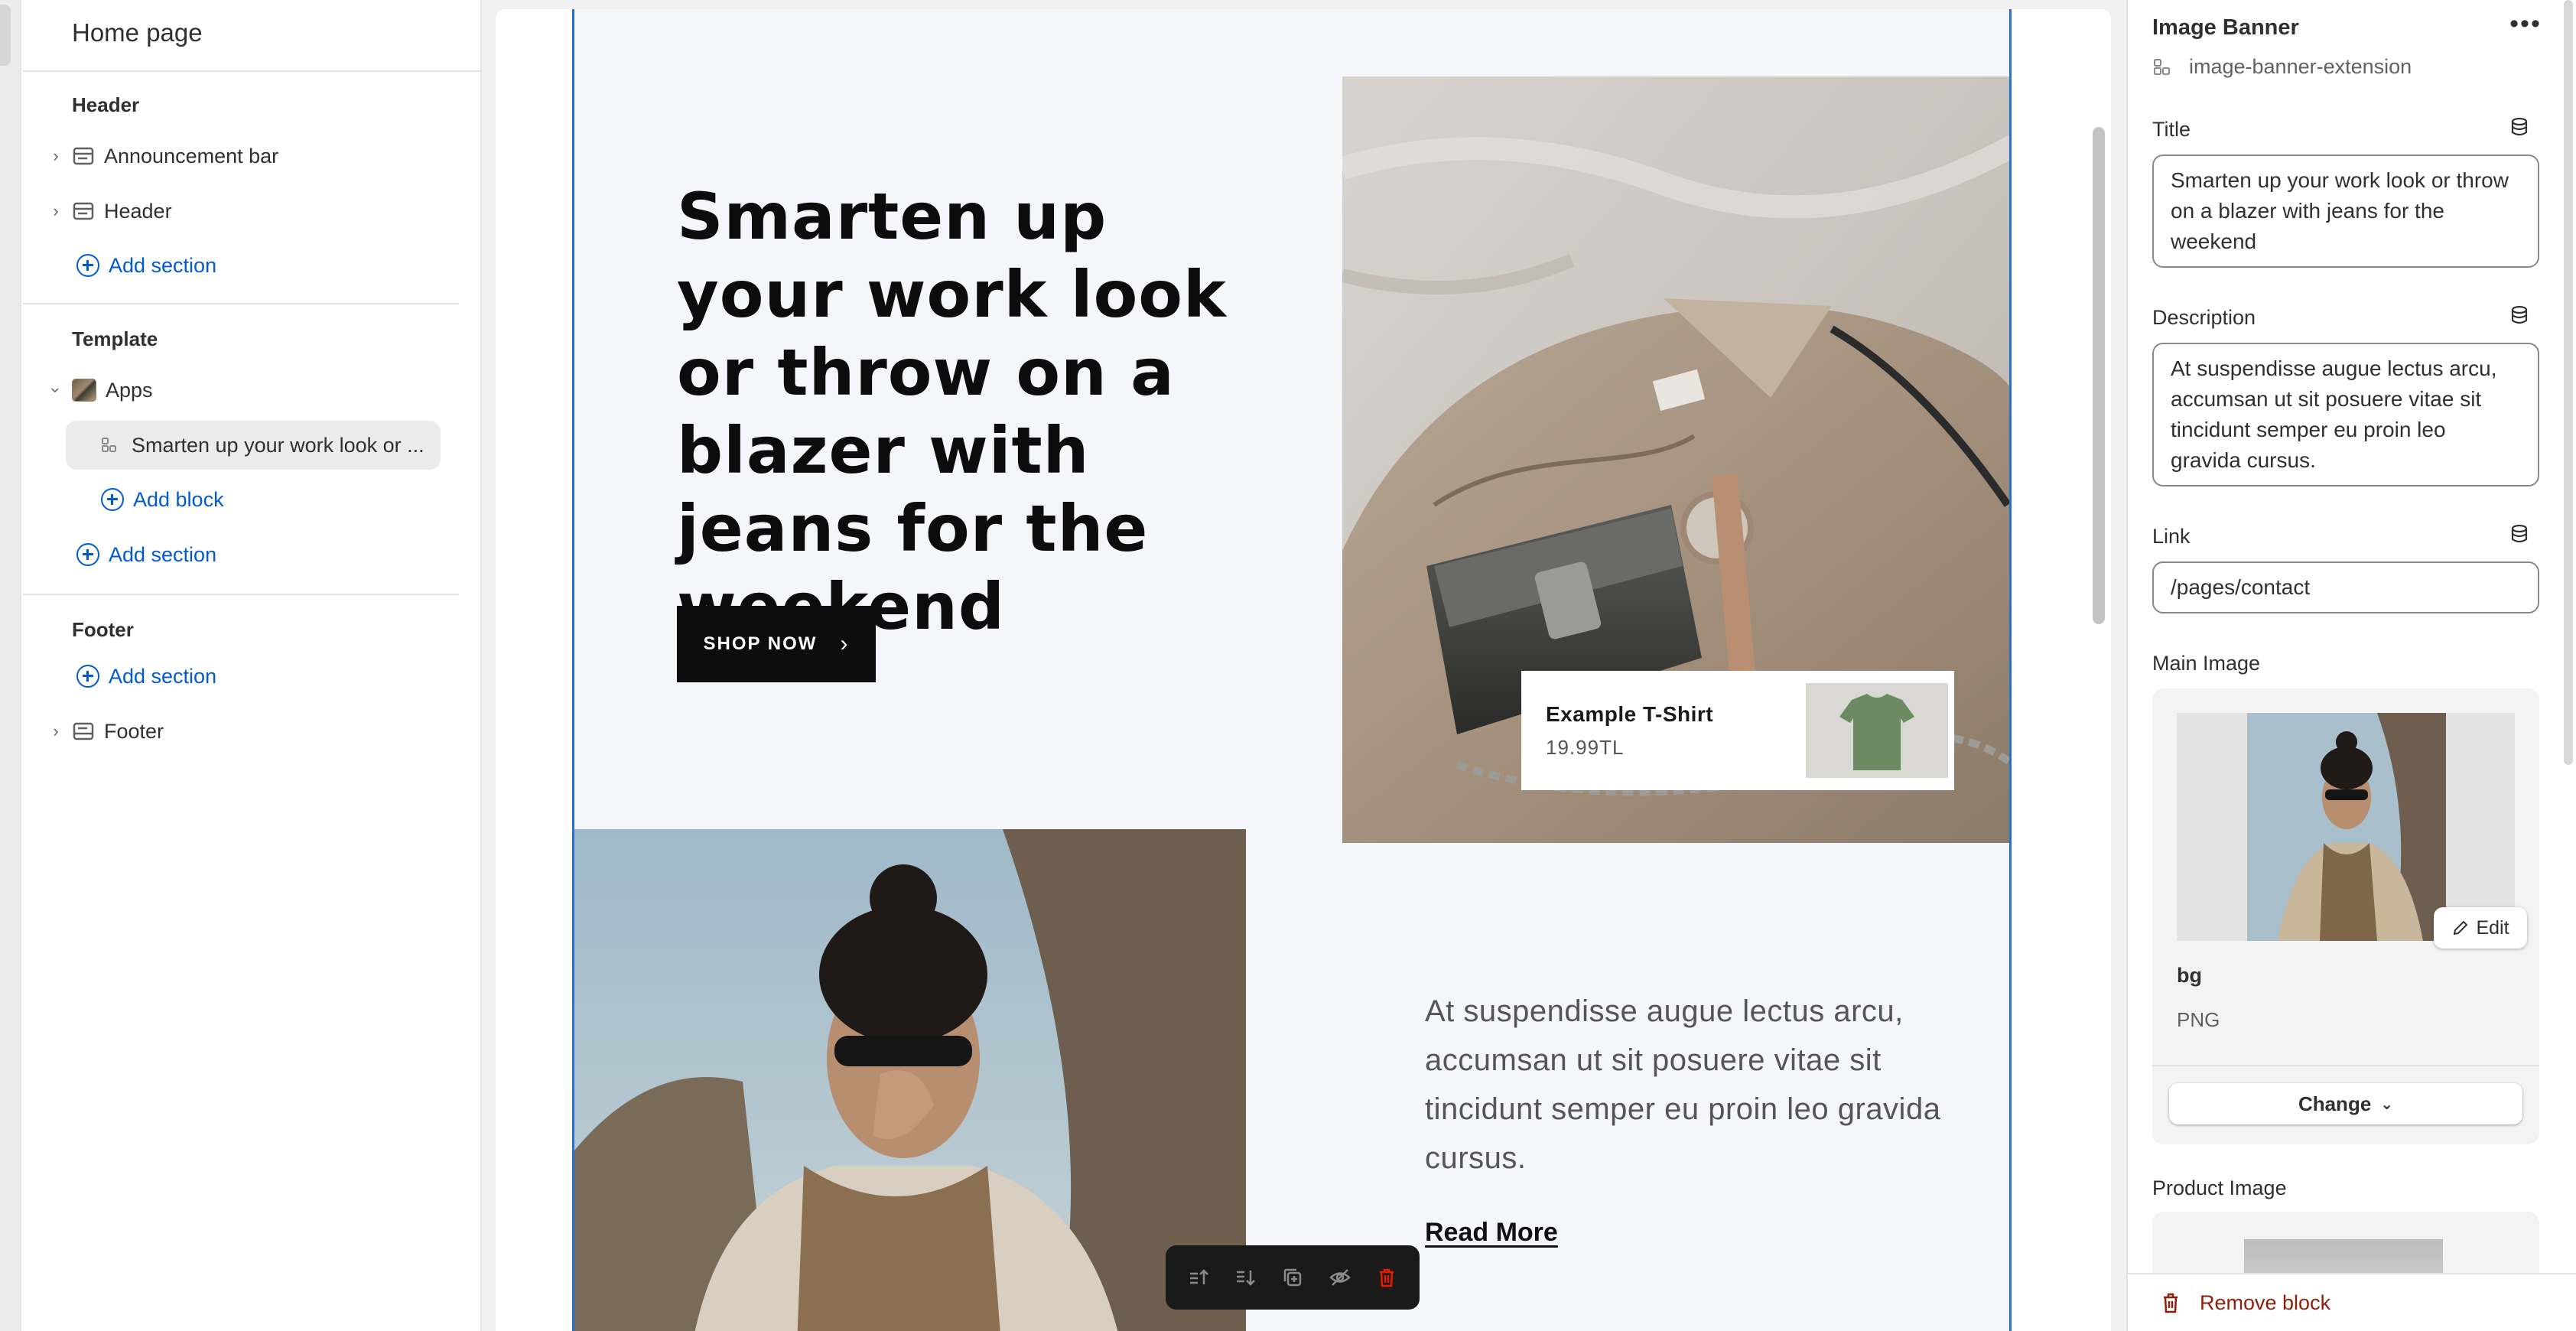 Image resolution: width=2576 pixels, height=1331 pixels. I want to click on group-title-template: Template, so click(115, 338).